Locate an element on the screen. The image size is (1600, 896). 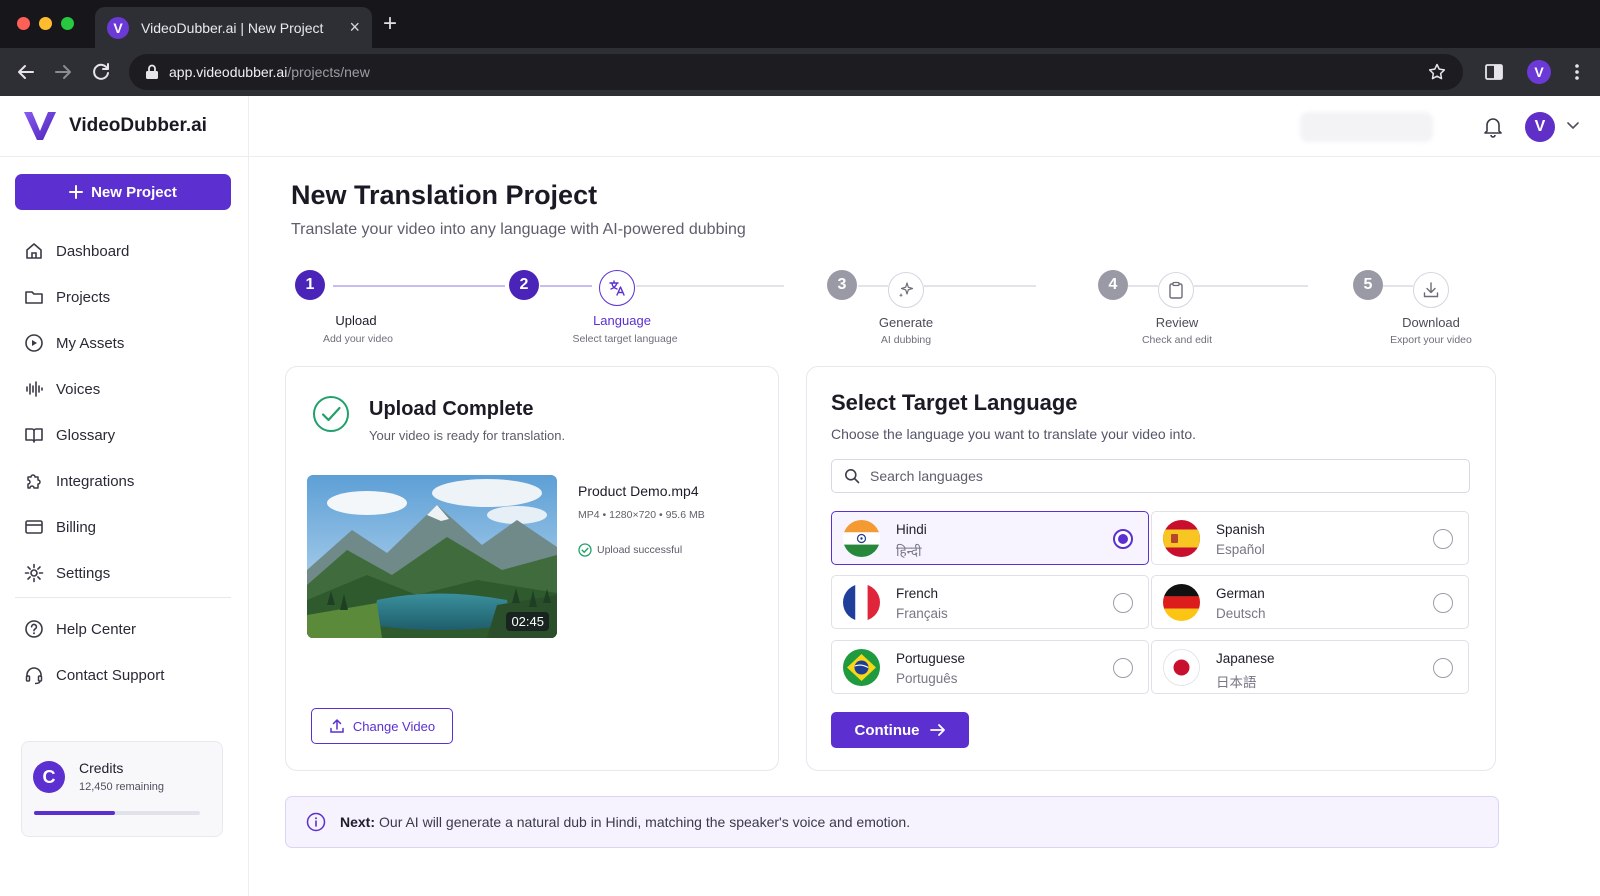
step-5-number: 5 is located at coordinates (1368, 285).